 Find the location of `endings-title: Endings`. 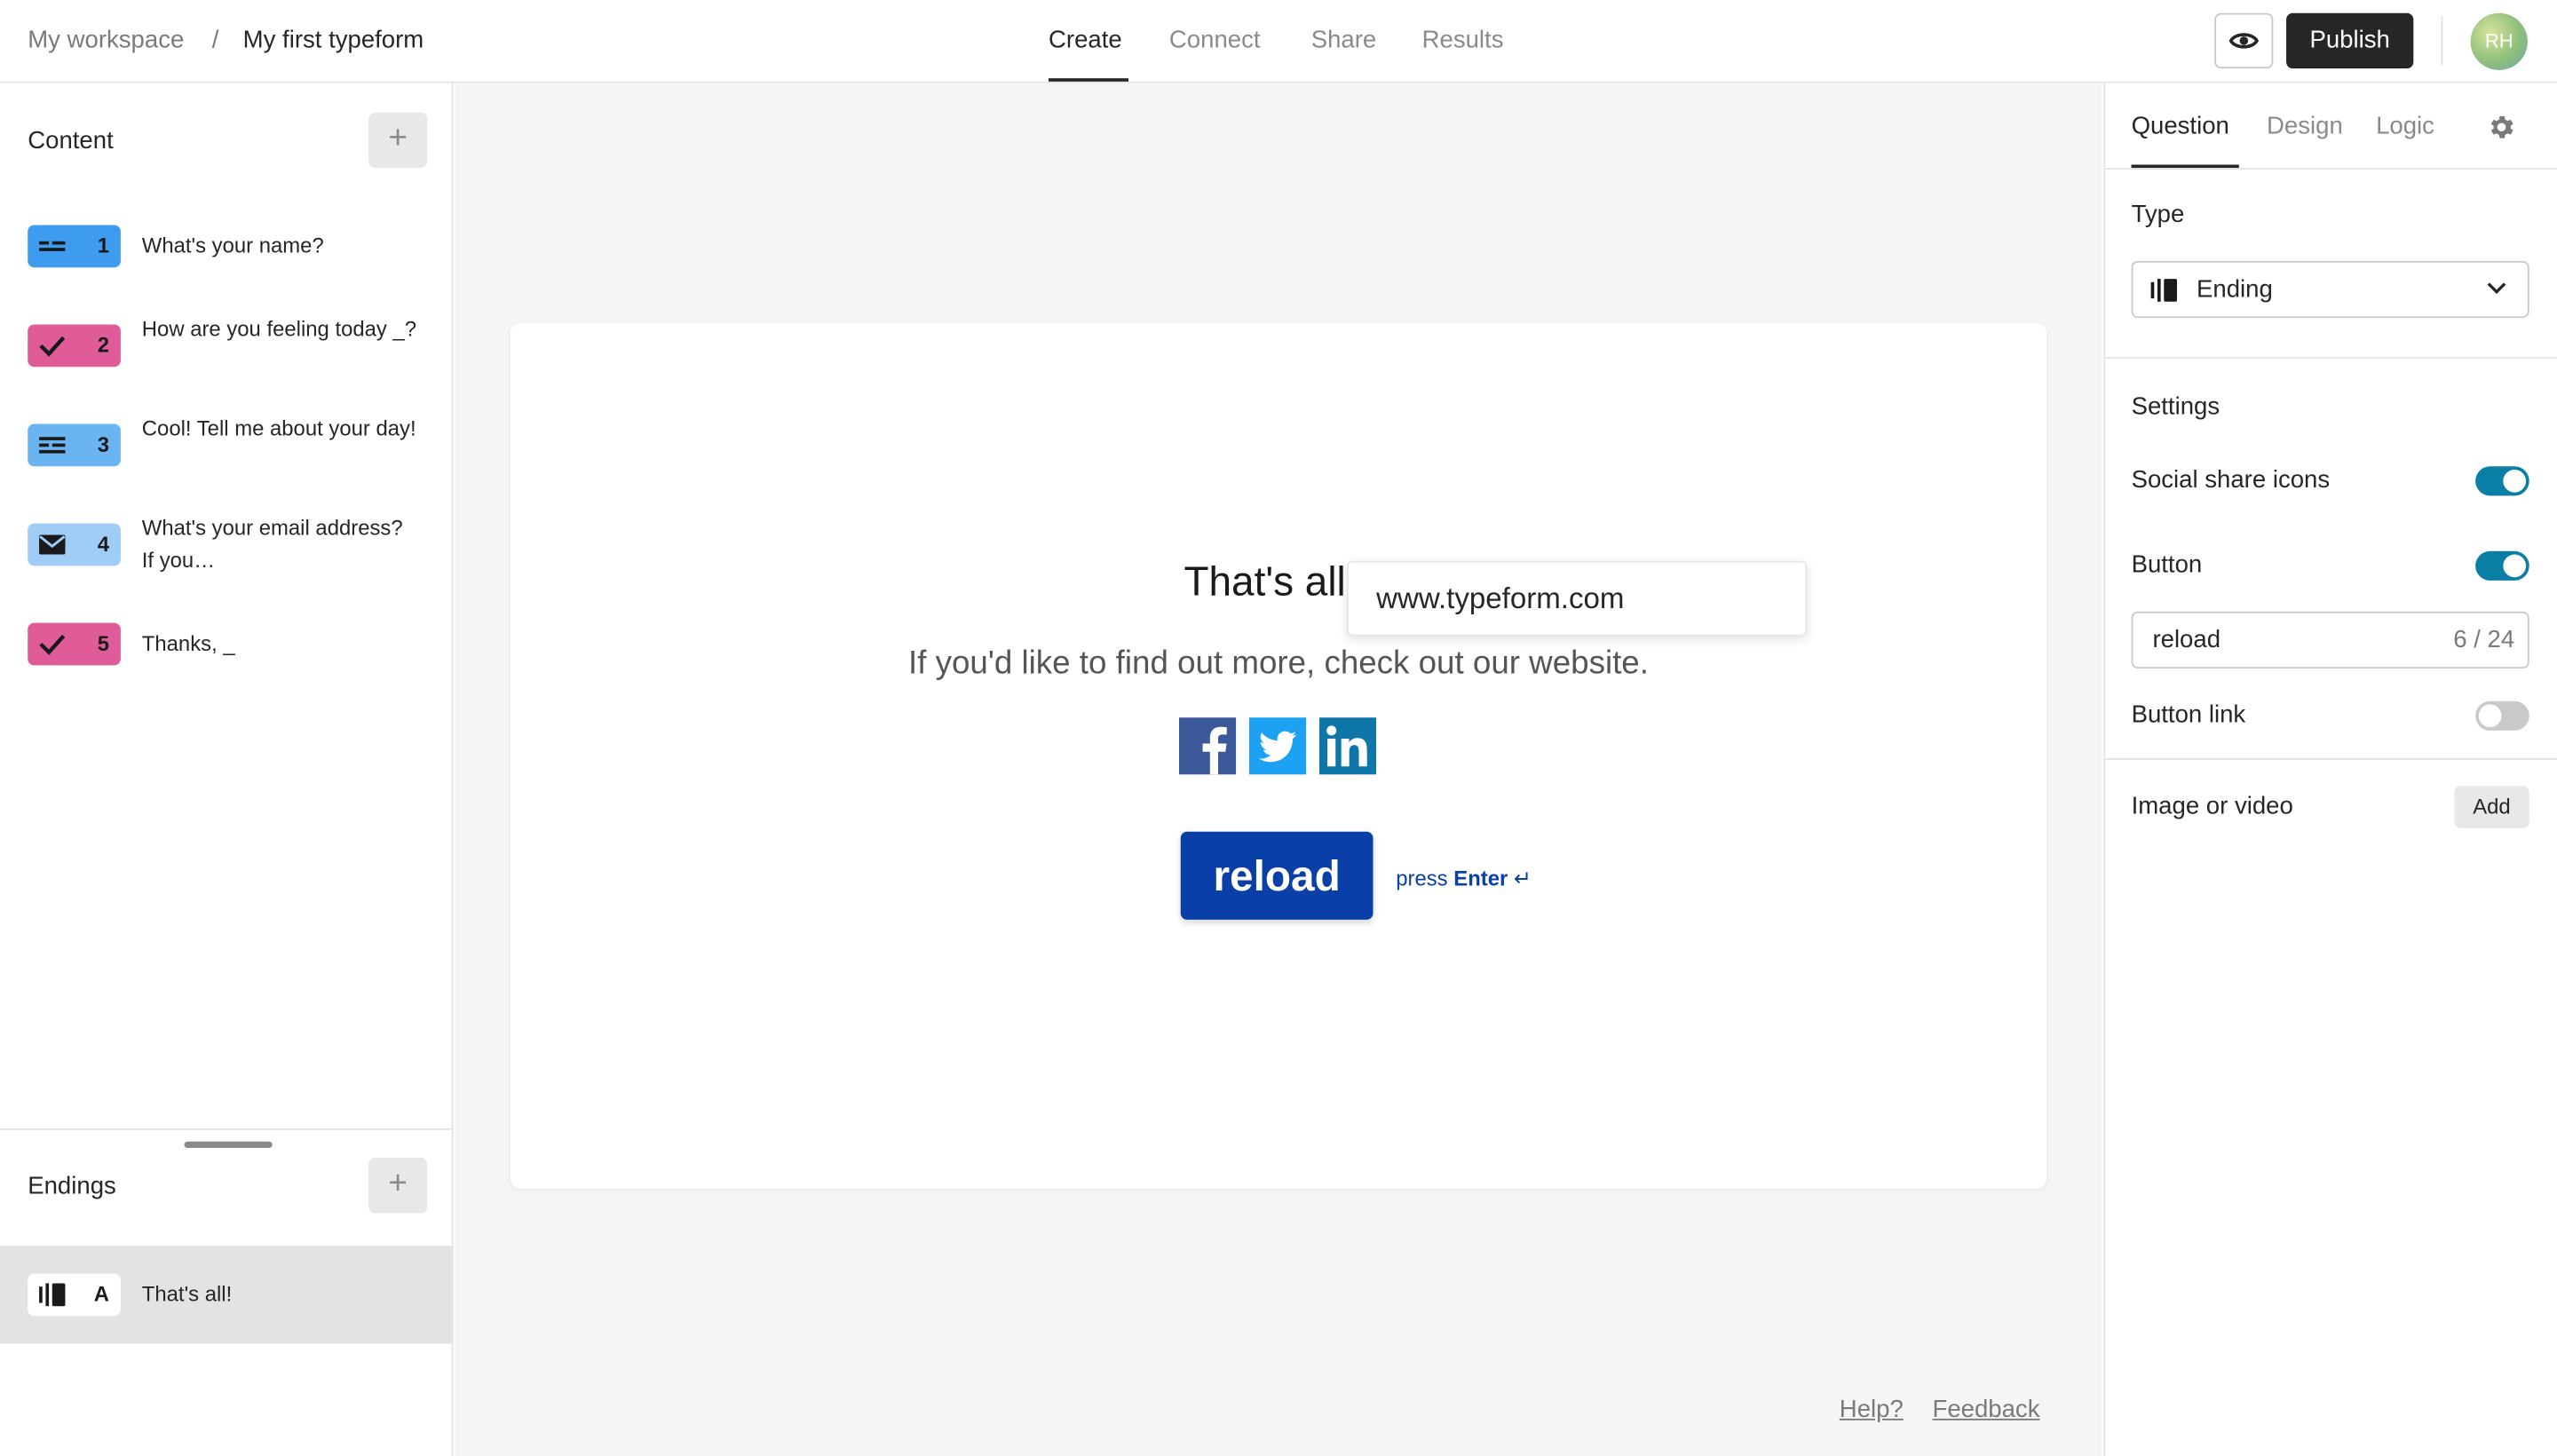

endings-title: Endings is located at coordinates (72, 1186).